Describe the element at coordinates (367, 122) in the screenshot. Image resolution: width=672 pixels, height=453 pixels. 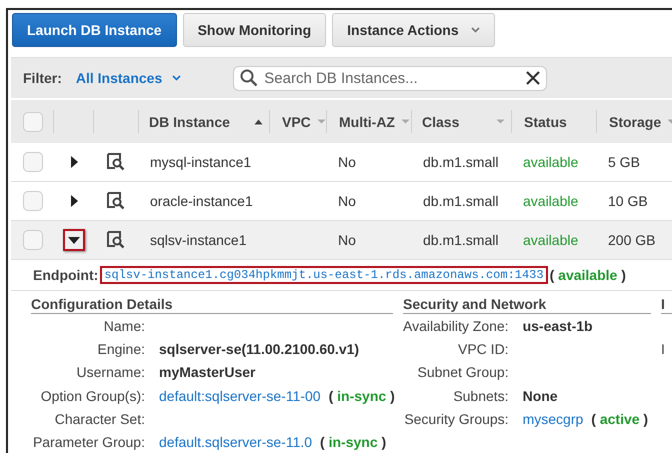
I see `column-header: Multi-AZ` at that location.